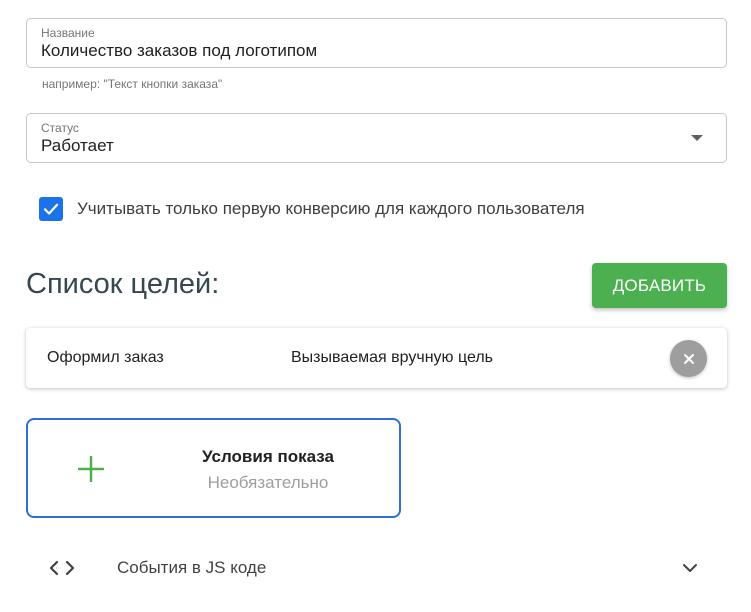 Image resolution: width=751 pixels, height=612 pixels. Describe the element at coordinates (690, 568) in the screenshot. I see `chevron-down-icon` at that location.